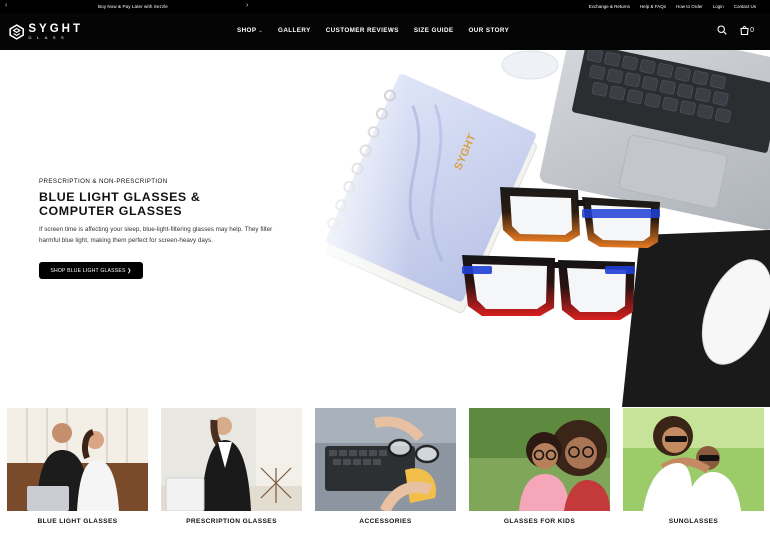 Image resolution: width=770 pixels, height=535 pixels. I want to click on cart-count: 0, so click(752, 30).